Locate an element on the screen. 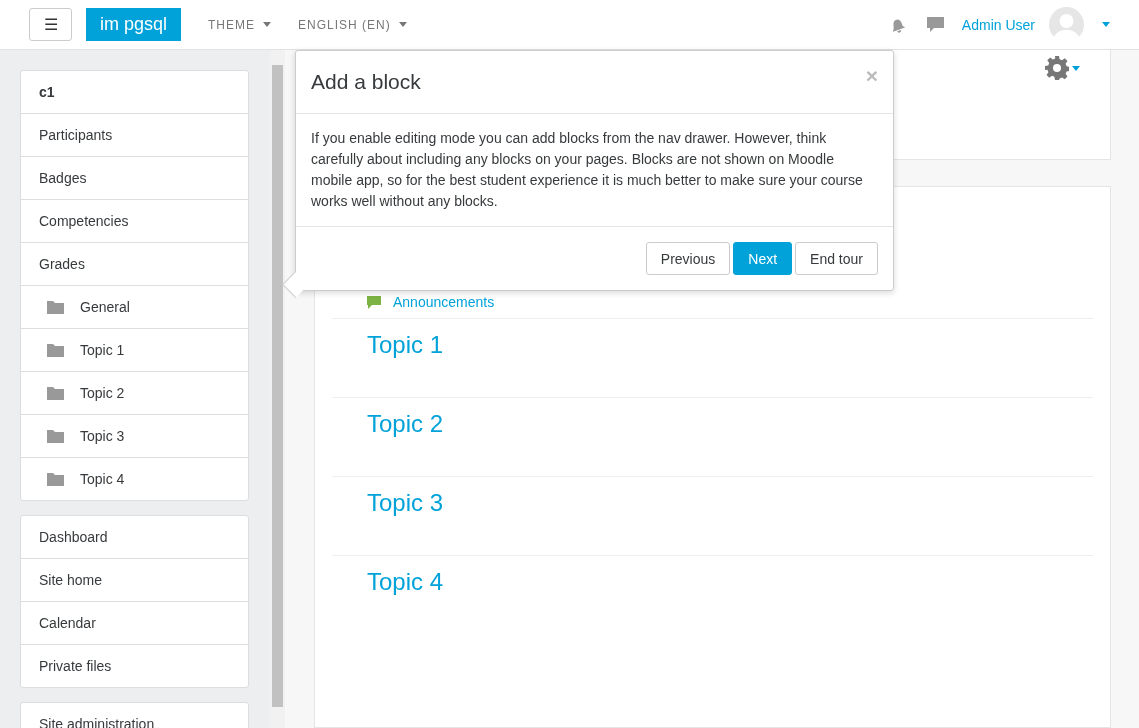 The image size is (1139, 728). scrollbar is located at coordinates (277, 389).